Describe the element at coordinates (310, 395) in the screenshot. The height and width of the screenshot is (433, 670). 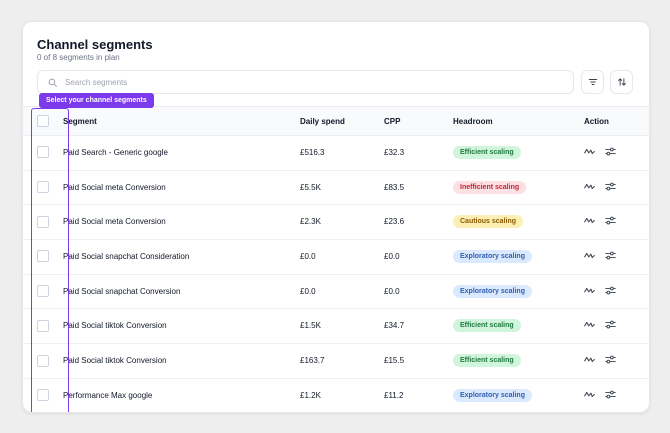
I see `daily-spend-value: £1.2K` at that location.